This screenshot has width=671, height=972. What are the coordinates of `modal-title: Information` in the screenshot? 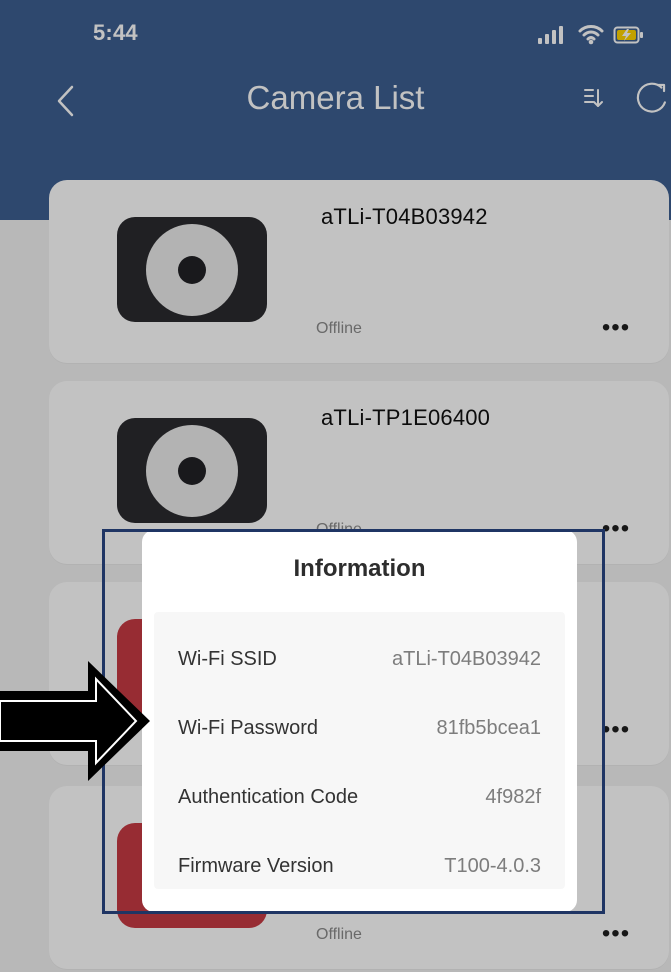 It's located at (359, 568).